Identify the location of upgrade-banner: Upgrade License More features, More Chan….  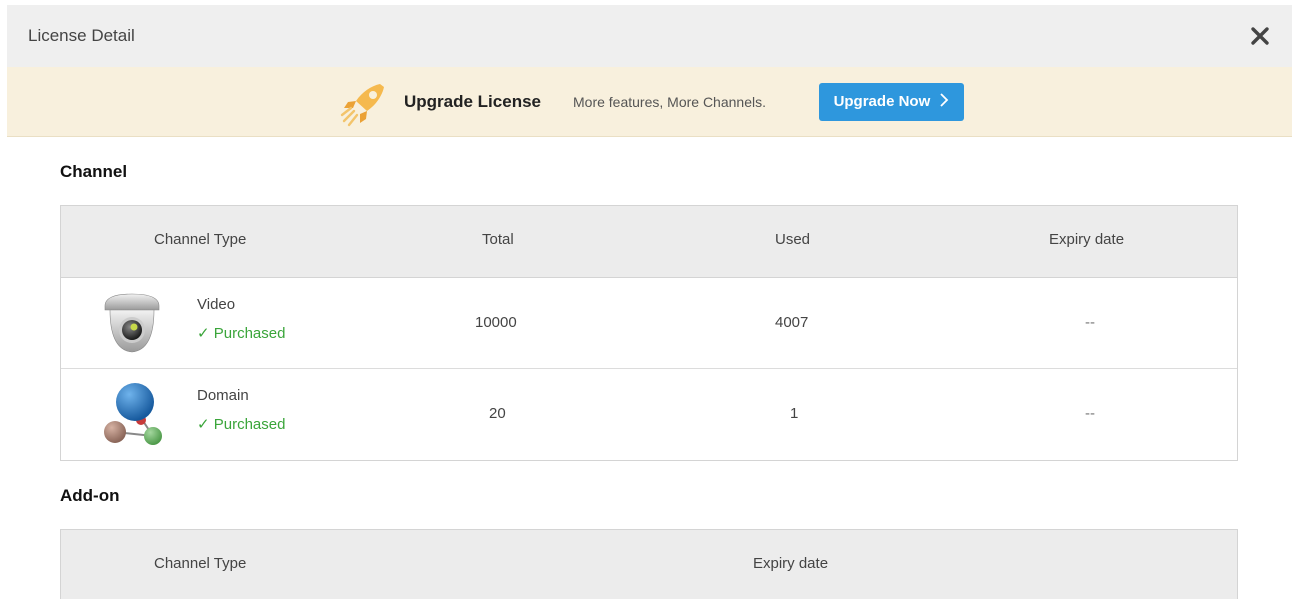
(649, 102).